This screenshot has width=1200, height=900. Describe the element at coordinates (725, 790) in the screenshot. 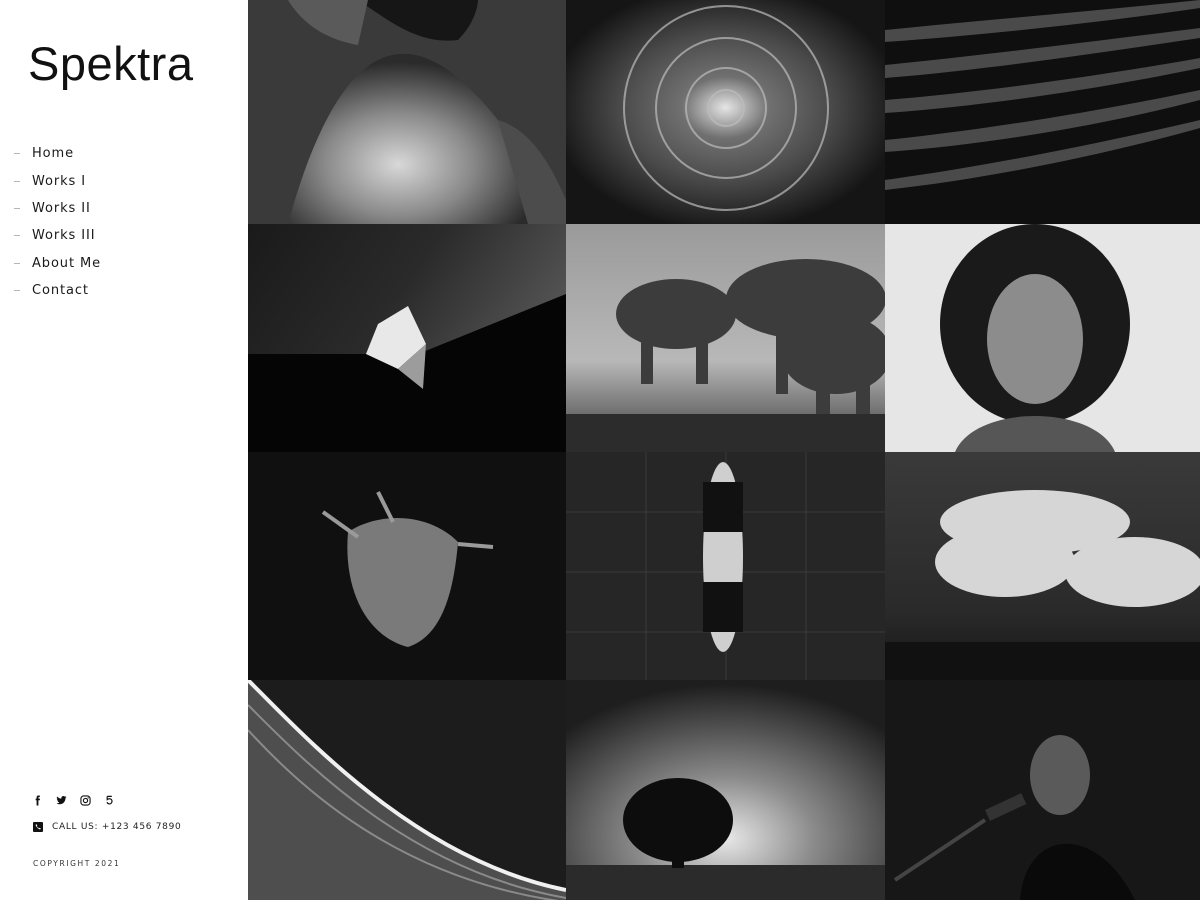

I see `gallery-image-lone-tree` at that location.